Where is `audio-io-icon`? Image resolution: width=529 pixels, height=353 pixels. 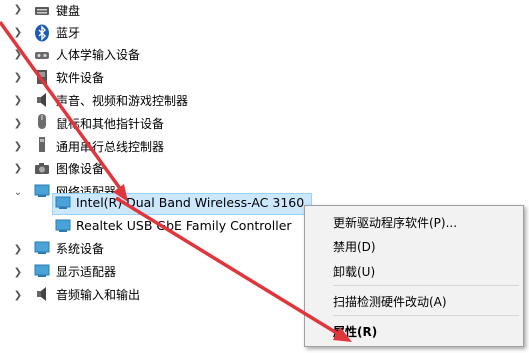 audio-io-icon is located at coordinates (42, 294).